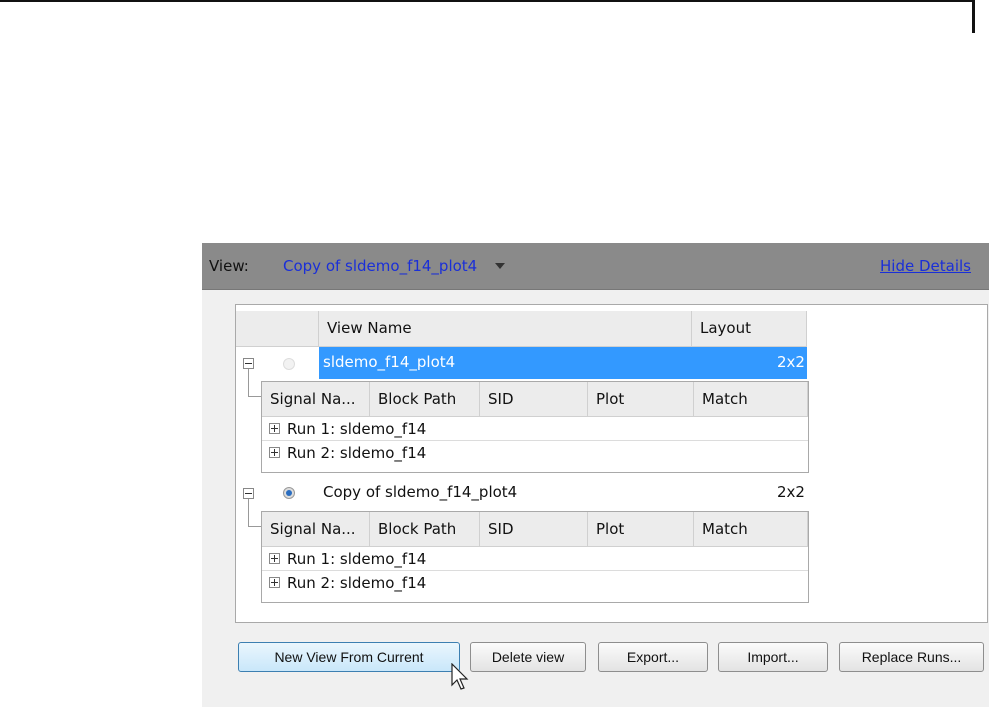 Image resolution: width=989 pixels, height=707 pixels. Describe the element at coordinates (460, 676) in the screenshot. I see `mouse-pointer-icon` at that location.